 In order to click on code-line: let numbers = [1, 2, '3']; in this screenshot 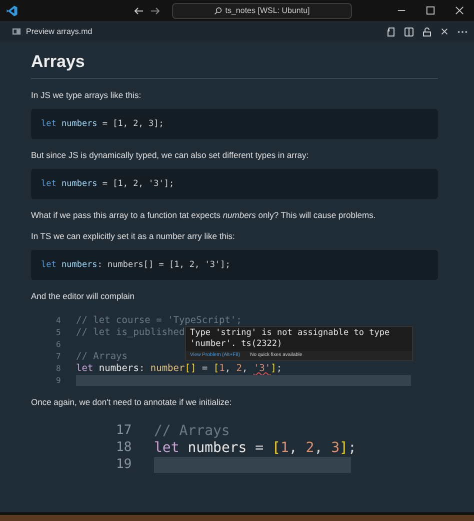, I will do `click(107, 184)`.